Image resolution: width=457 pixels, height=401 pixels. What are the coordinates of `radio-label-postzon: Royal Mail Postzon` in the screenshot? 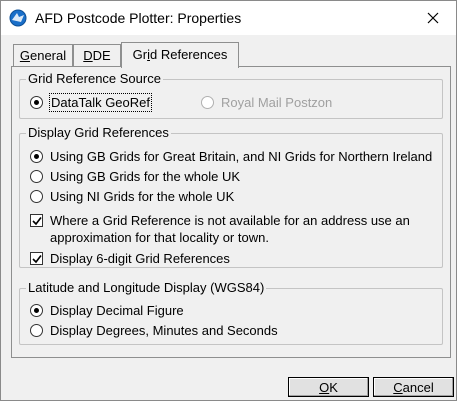 It's located at (277, 102).